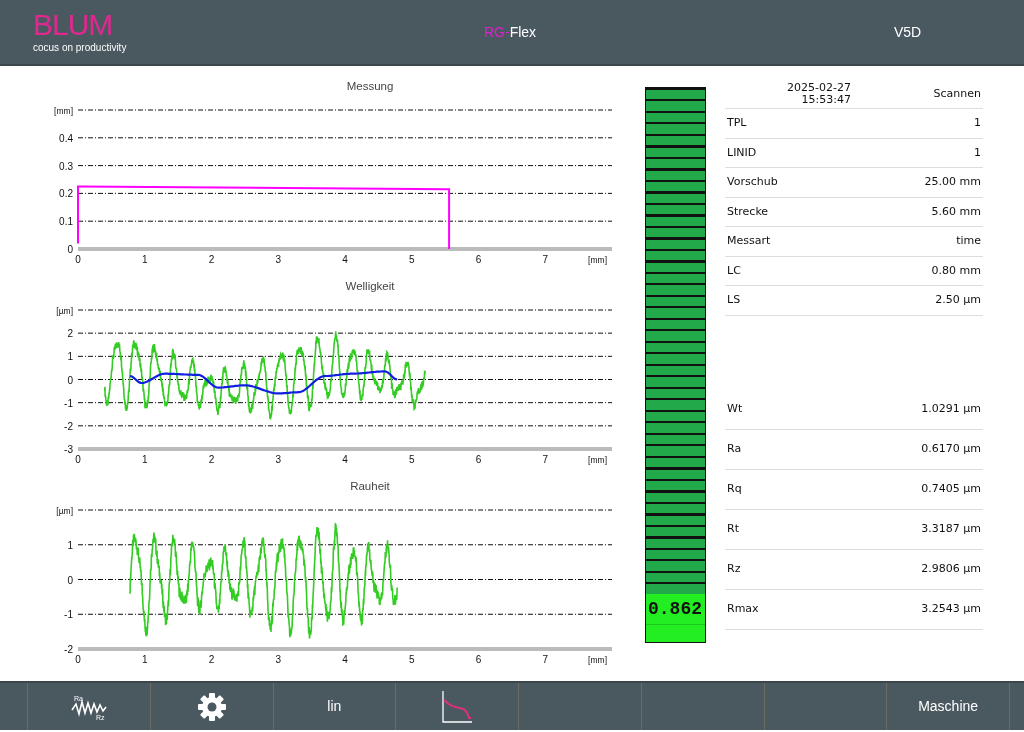 The image size is (1024, 732). What do you see at coordinates (66, 138) in the screenshot?
I see `axis-label: 0.4` at bounding box center [66, 138].